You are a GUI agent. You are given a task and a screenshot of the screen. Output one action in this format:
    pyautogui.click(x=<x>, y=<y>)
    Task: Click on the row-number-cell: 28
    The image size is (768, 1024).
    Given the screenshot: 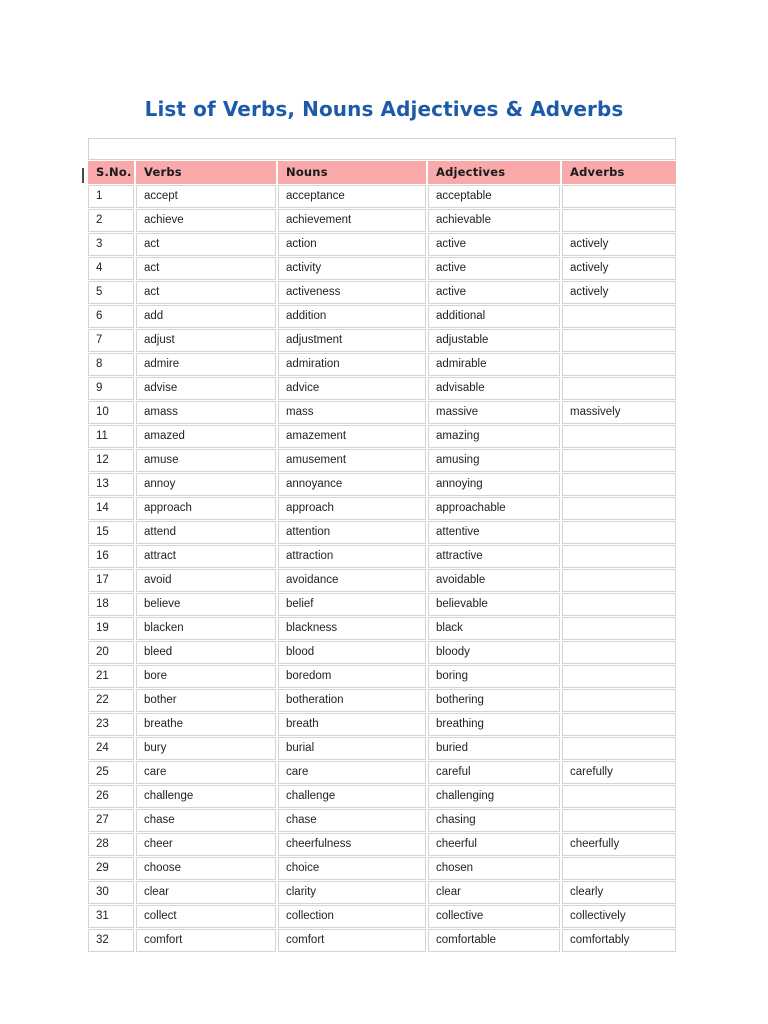 What is the action you would take?
    pyautogui.click(x=111, y=844)
    